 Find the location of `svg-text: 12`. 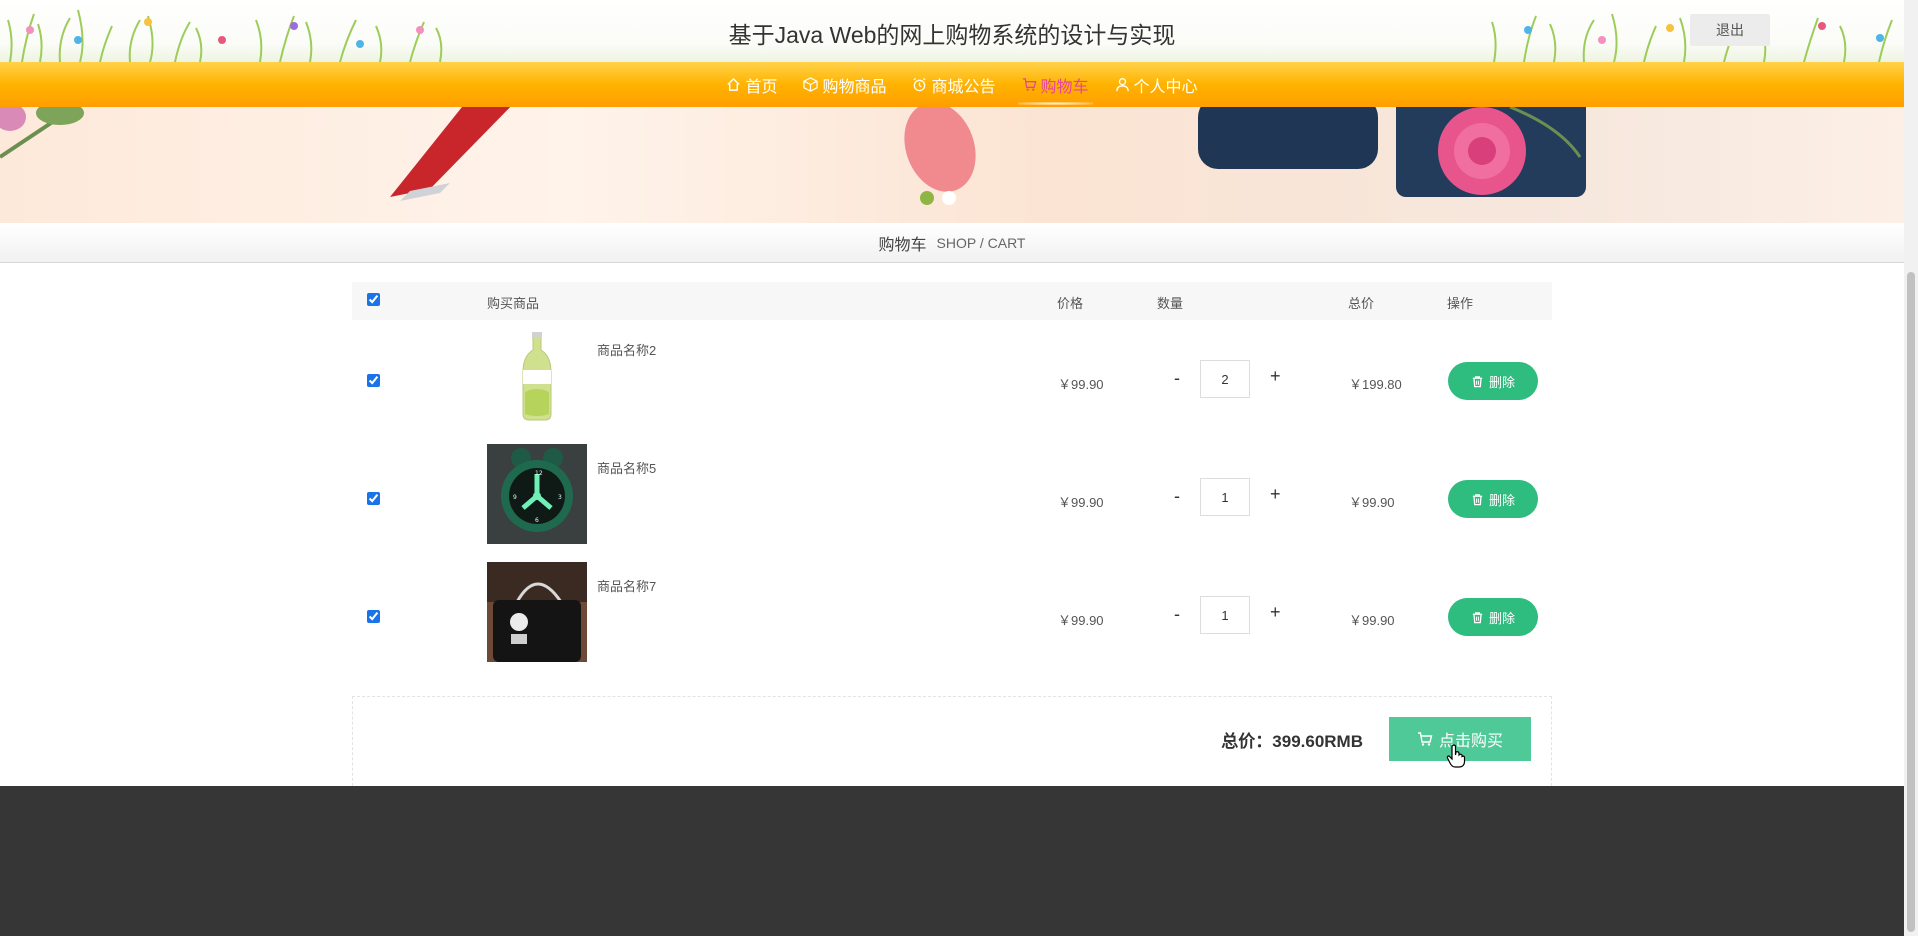

svg-text: 12 is located at coordinates (539, 473).